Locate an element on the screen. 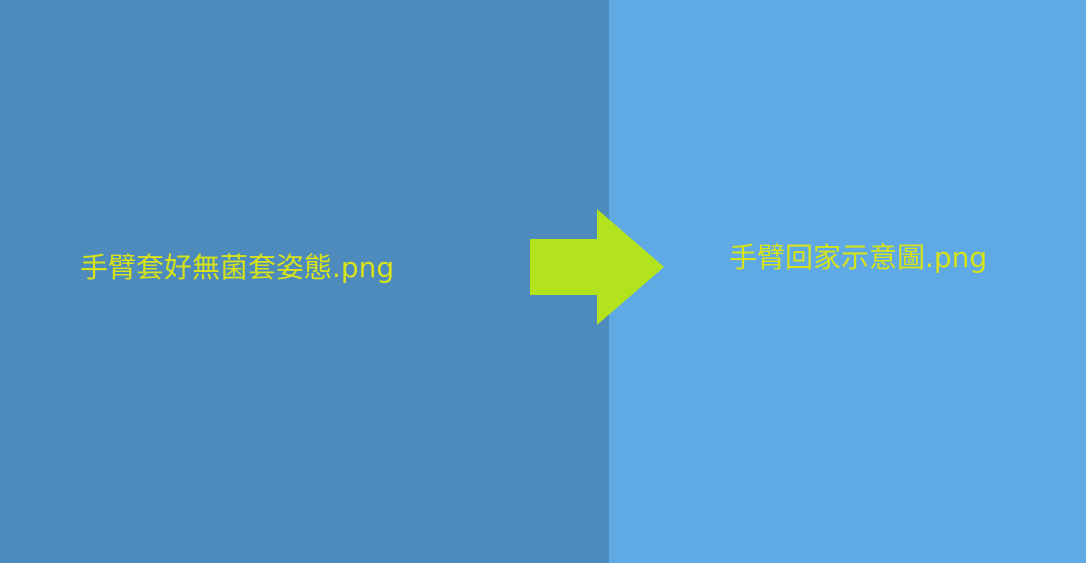 Image resolution: width=1086 pixels, height=563 pixels. right-arrow-icon is located at coordinates (597, 267).